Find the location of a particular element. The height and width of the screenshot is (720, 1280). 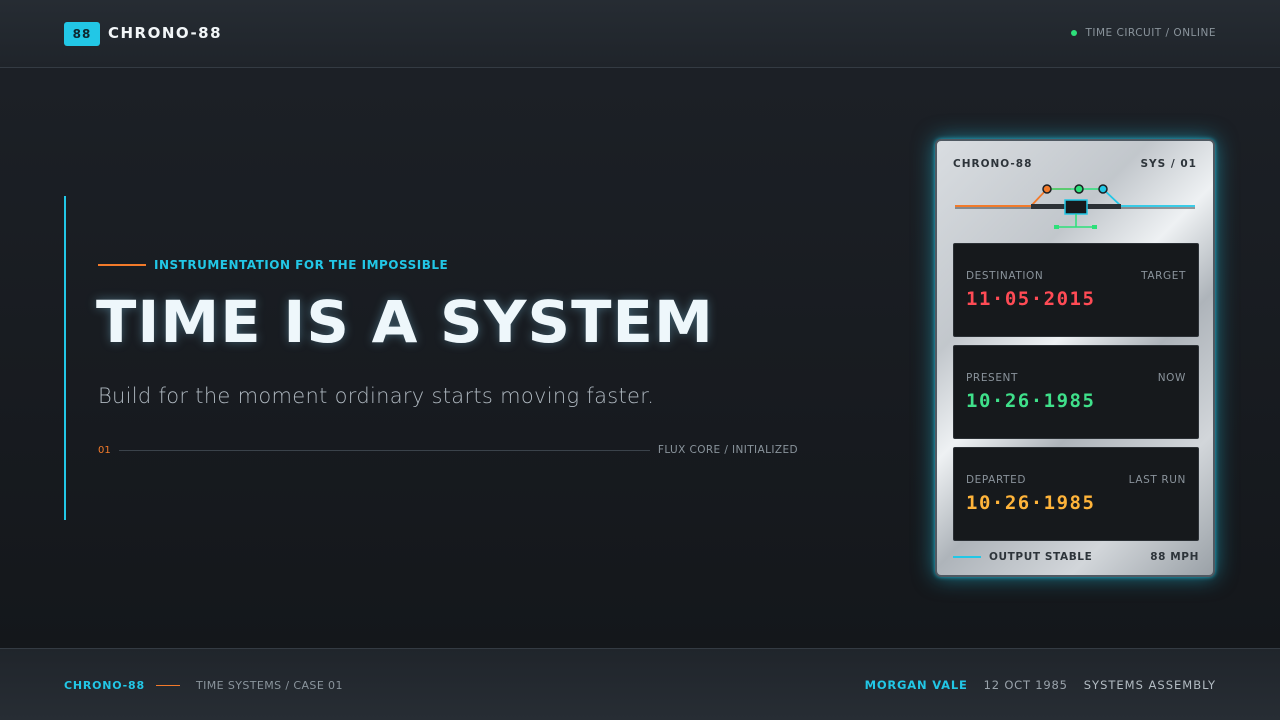

footer-credits: MORGAN VALE 12 OCT 1985 SYSTEMS ASSEMBLY is located at coordinates (1040, 685).